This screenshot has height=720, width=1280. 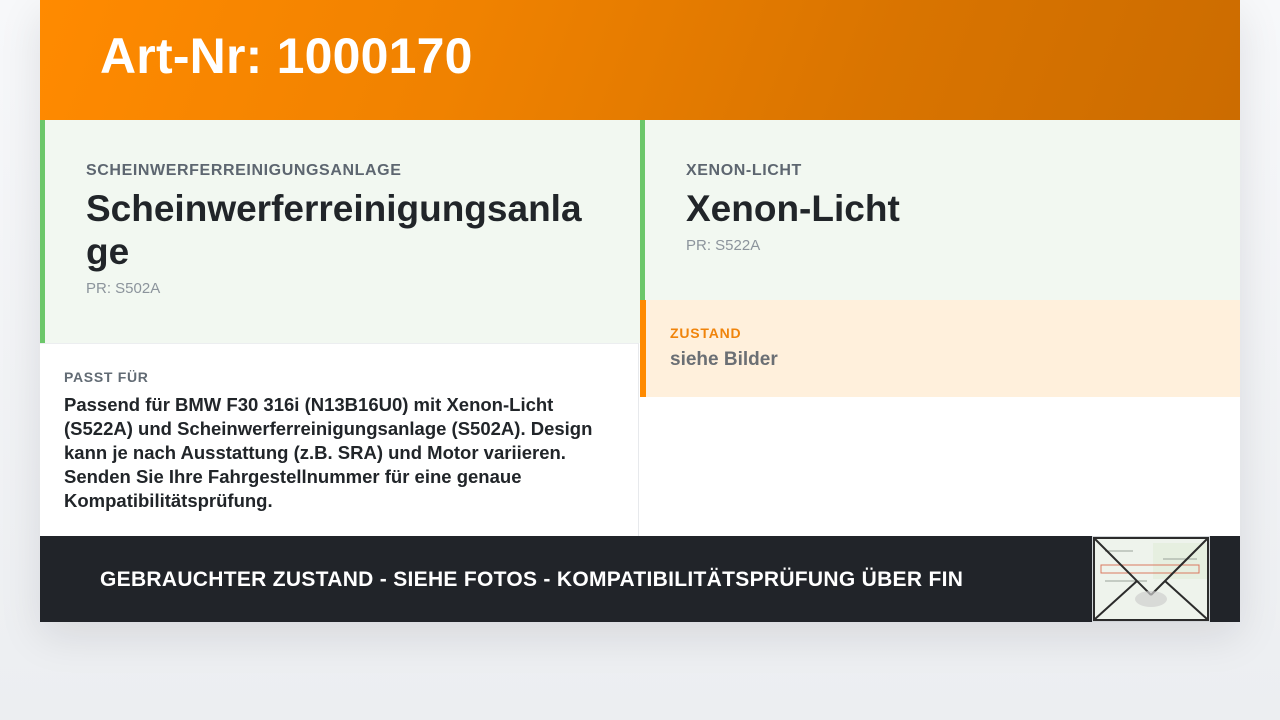 I want to click on article-number-title: Art-Nr: 1000170, so click(x=286, y=56).